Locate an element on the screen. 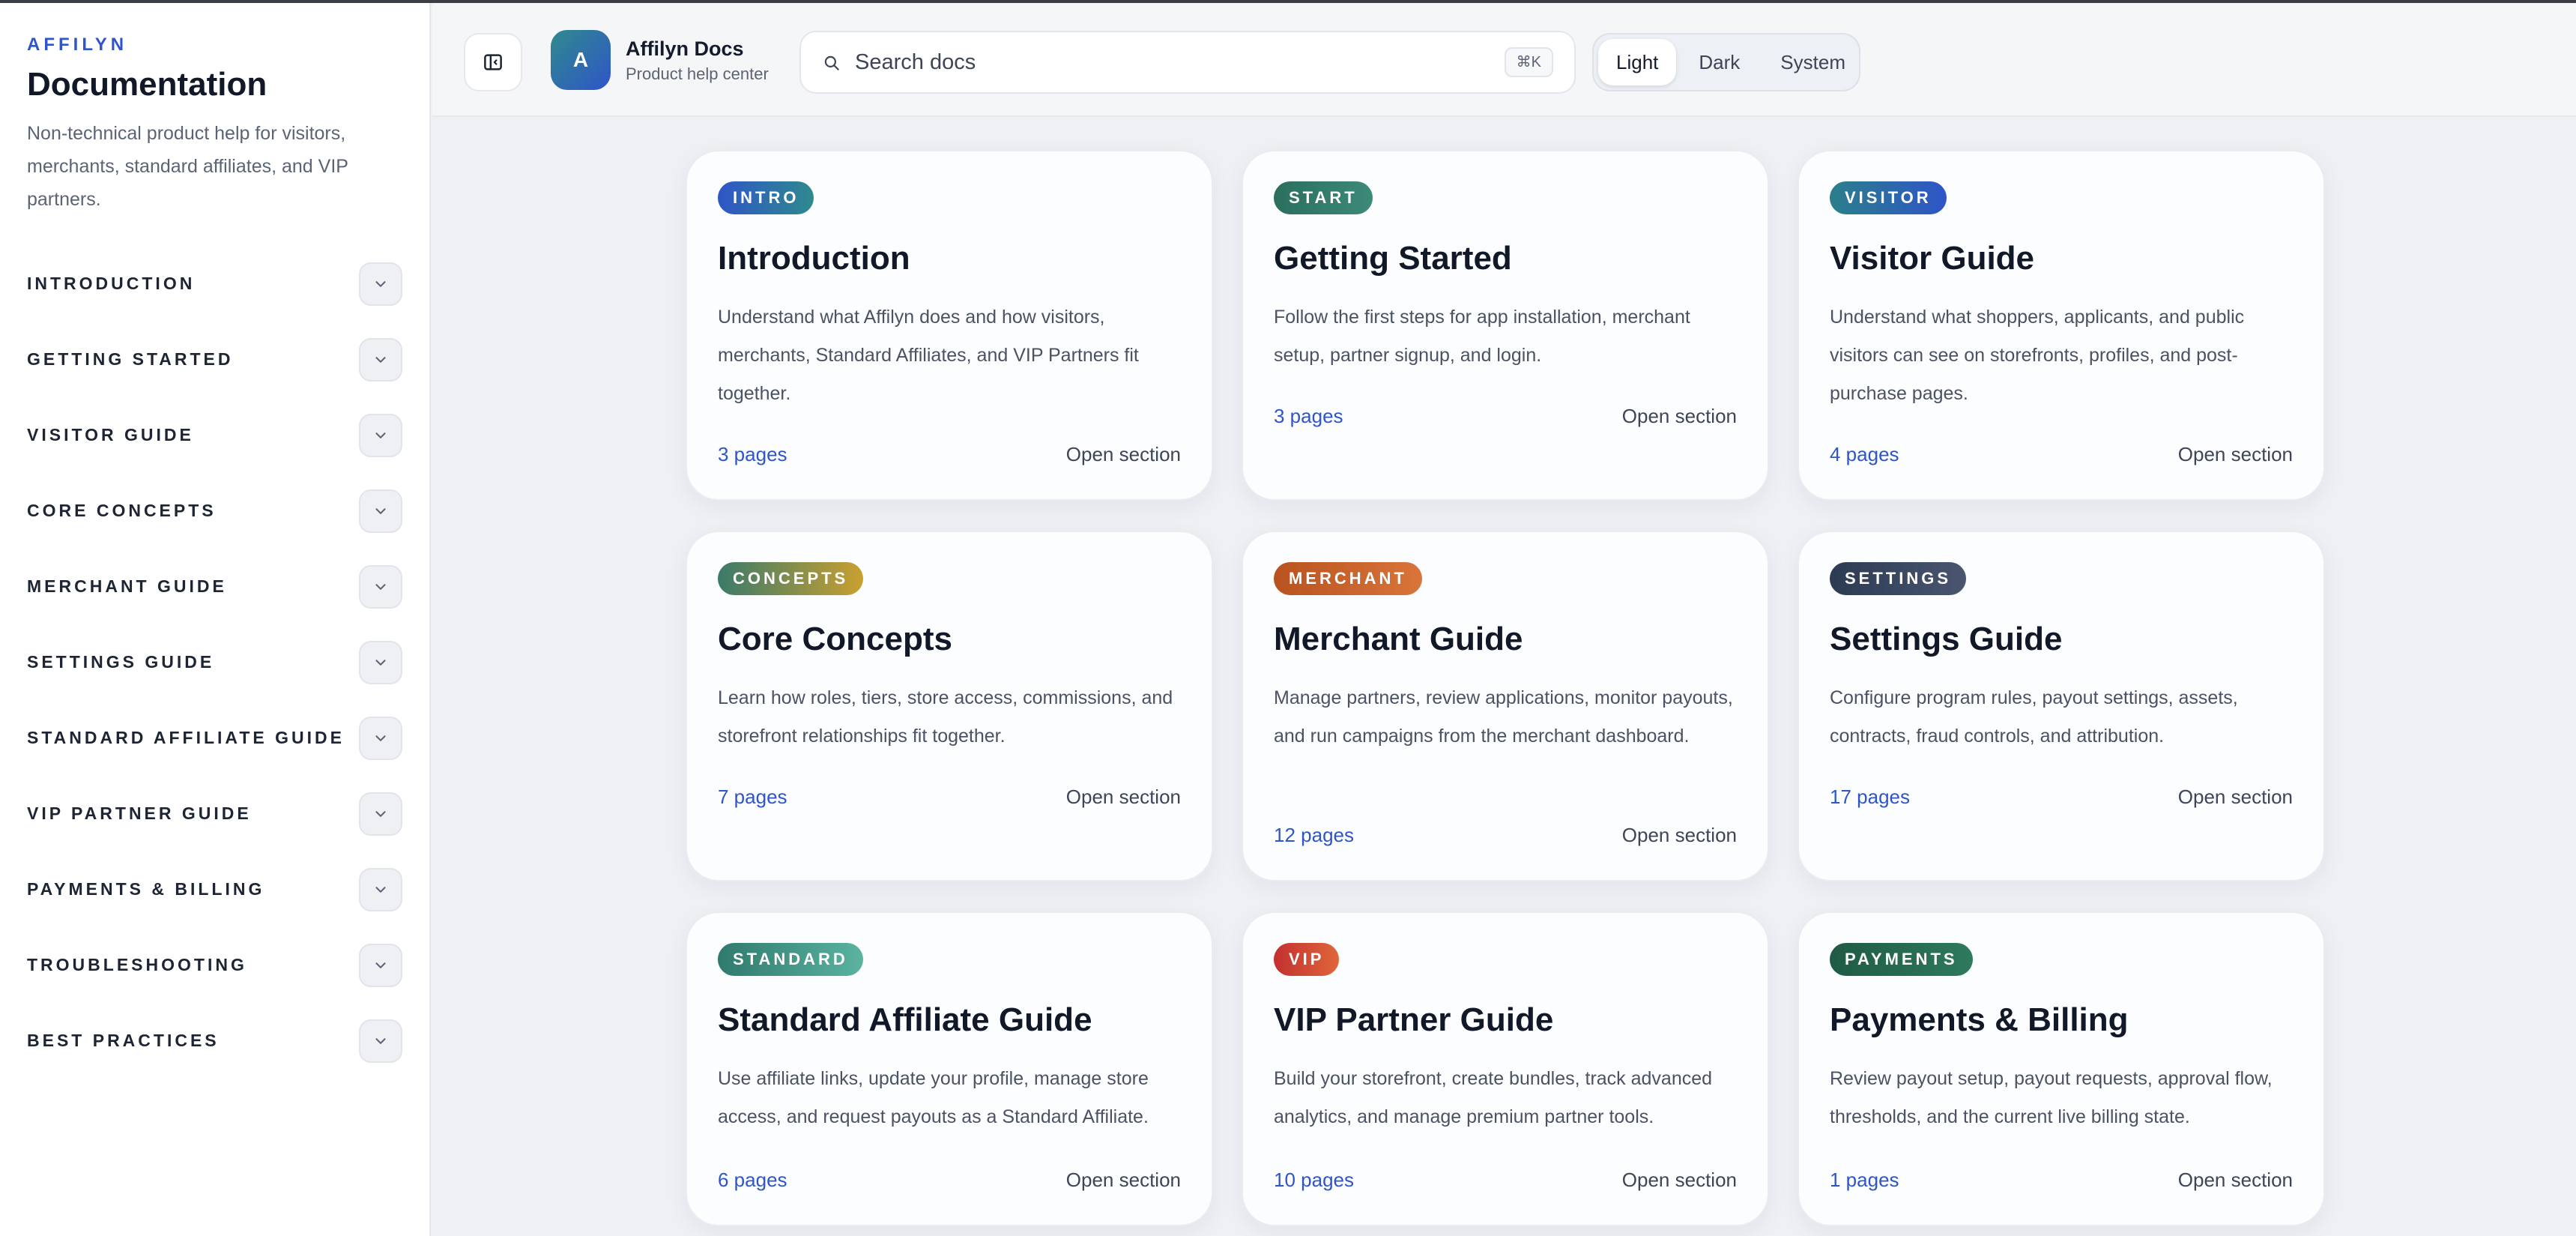 Image resolution: width=2576 pixels, height=1236 pixels. sidebar-item-standard-affiliate-guide: STANDARD AFFILIATE GUIDE is located at coordinates (214, 738).